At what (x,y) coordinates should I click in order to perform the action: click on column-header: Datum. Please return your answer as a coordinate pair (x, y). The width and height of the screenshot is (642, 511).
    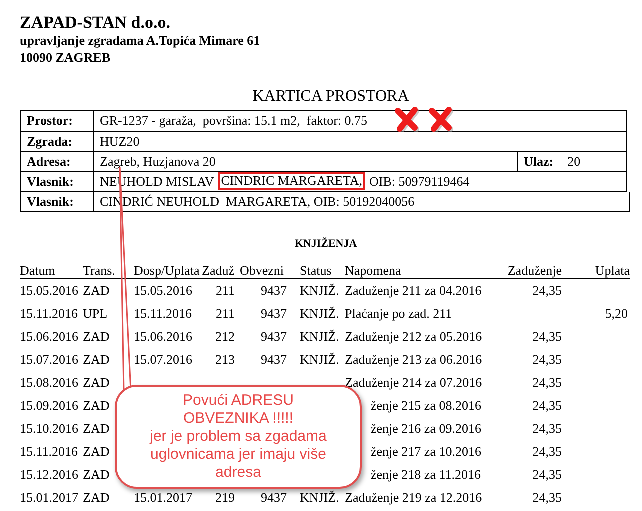
    Looking at the image, I should click on (38, 270).